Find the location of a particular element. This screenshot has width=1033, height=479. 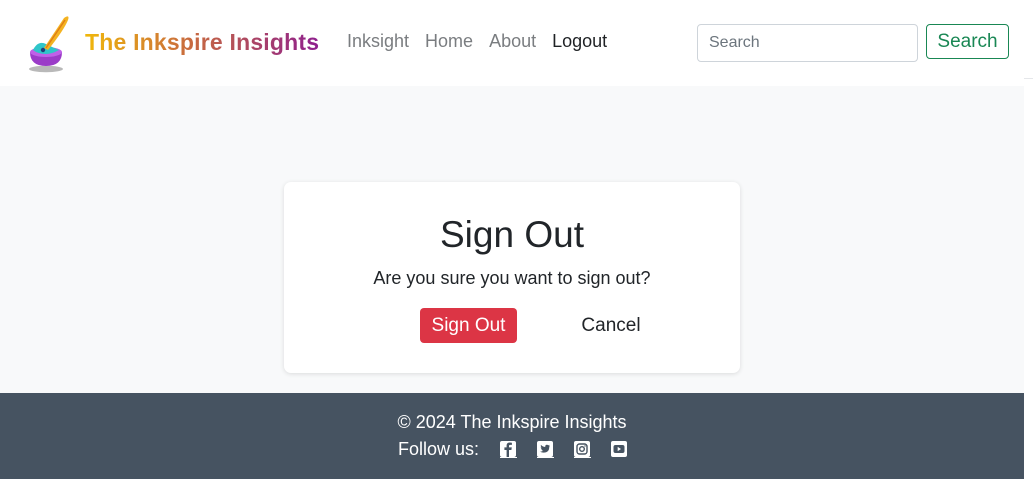

brand-title: The Inkspire Insights is located at coordinates (202, 42).